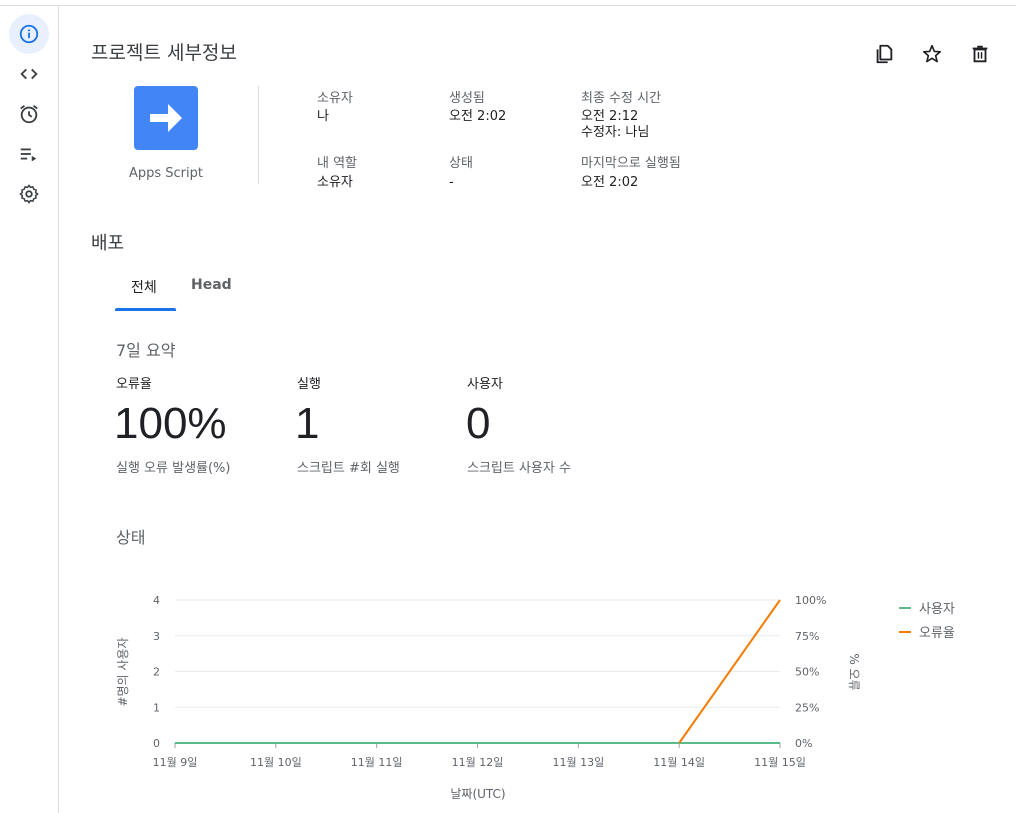 This screenshot has width=1016, height=813. What do you see at coordinates (937, 609) in the screenshot?
I see `legend-users-label: 사용자` at bounding box center [937, 609].